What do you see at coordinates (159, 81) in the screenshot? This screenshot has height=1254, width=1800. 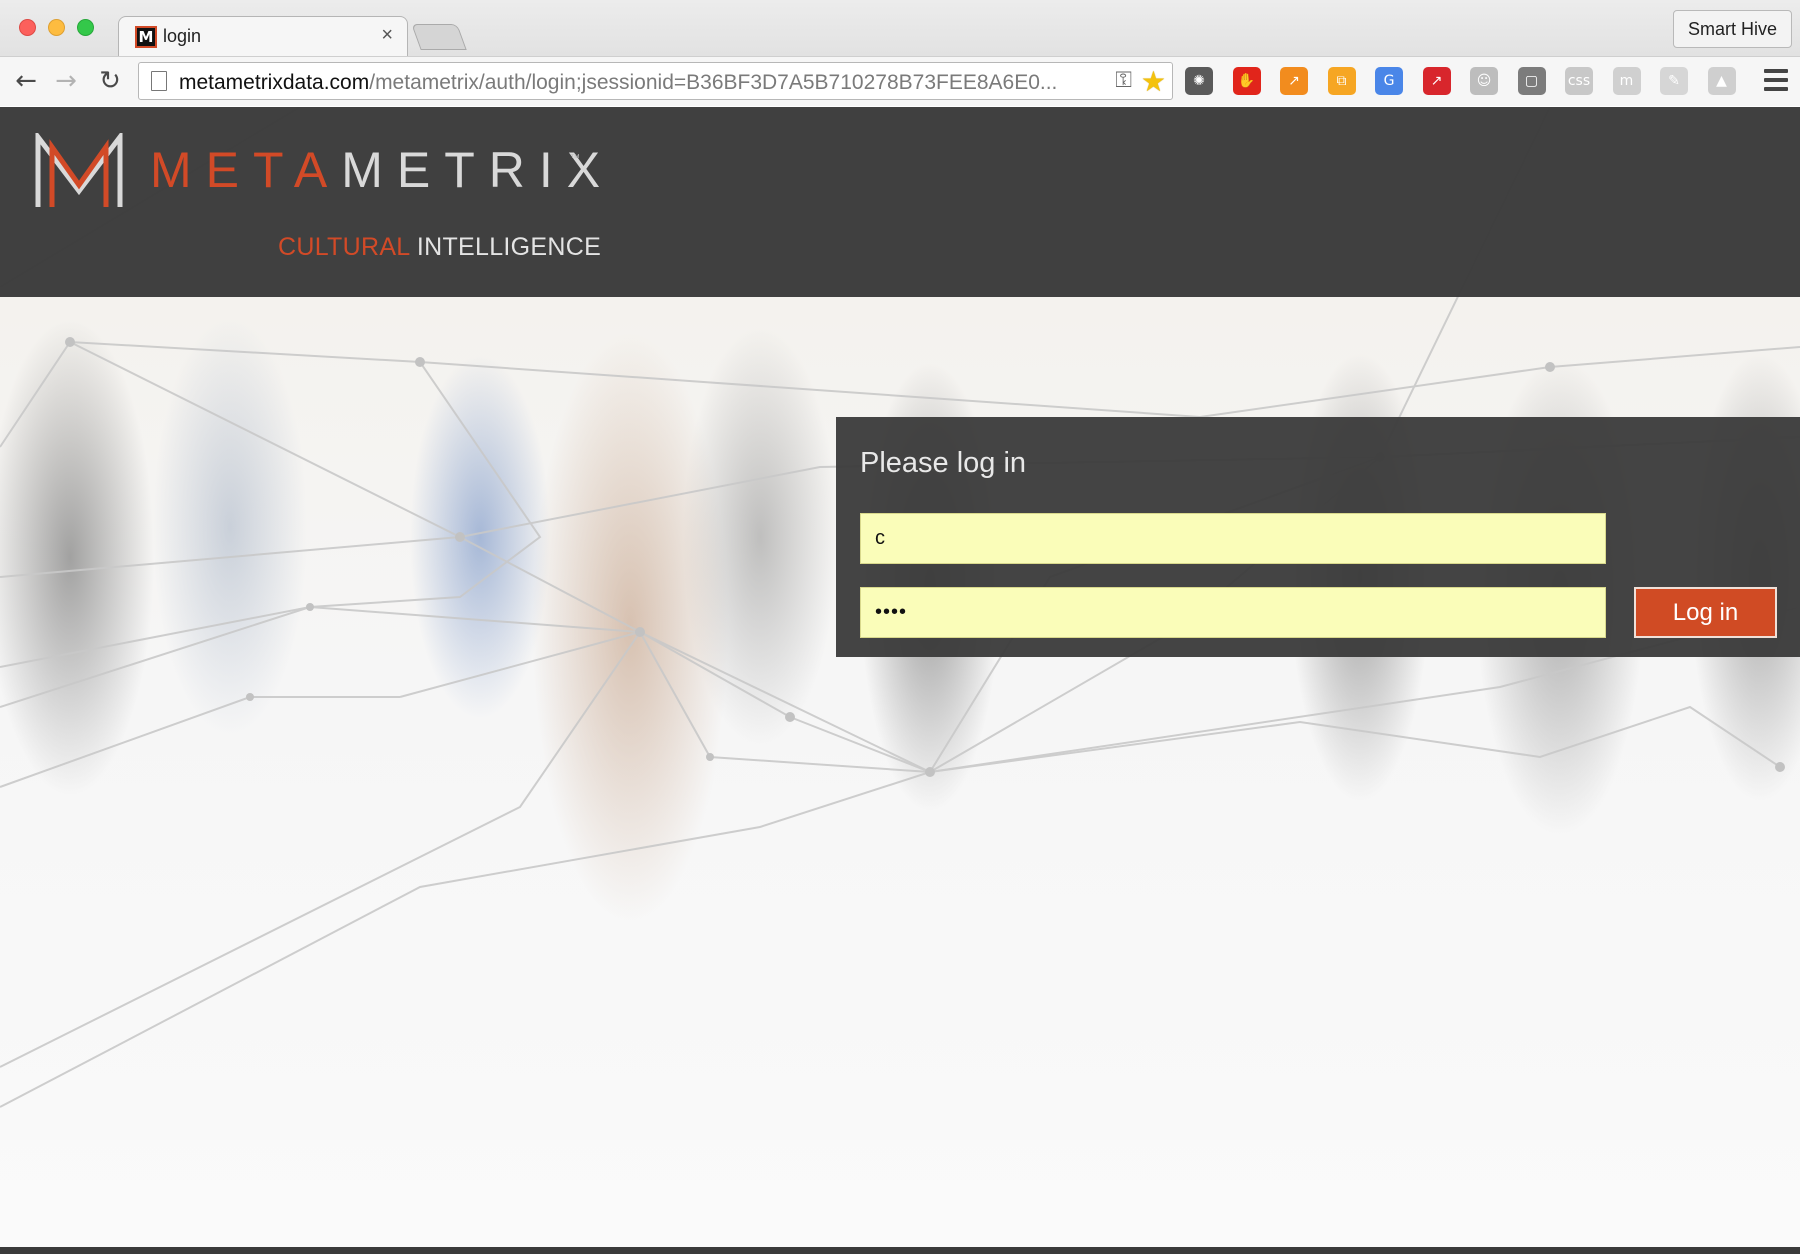 I see `page-icon` at bounding box center [159, 81].